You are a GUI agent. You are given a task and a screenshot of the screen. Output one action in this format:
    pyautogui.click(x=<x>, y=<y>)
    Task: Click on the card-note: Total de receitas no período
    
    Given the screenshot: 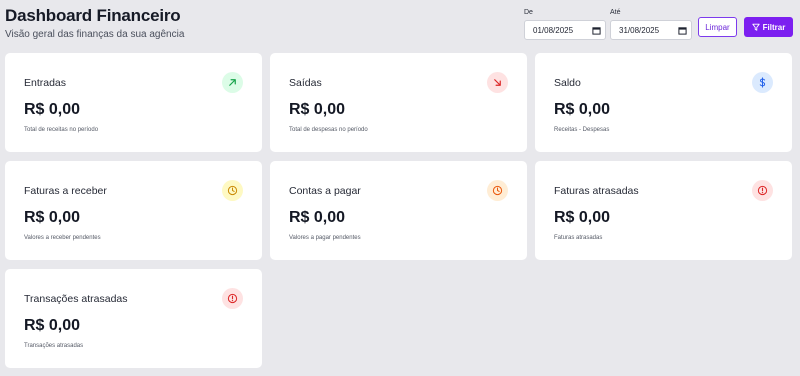 What is the action you would take?
    pyautogui.click(x=61, y=130)
    